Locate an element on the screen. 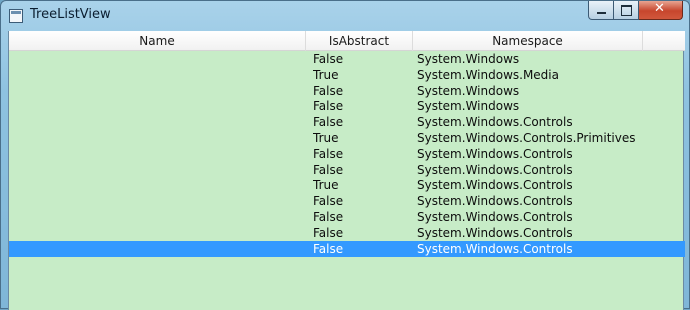  window-title: TreeListView is located at coordinates (70, 14).